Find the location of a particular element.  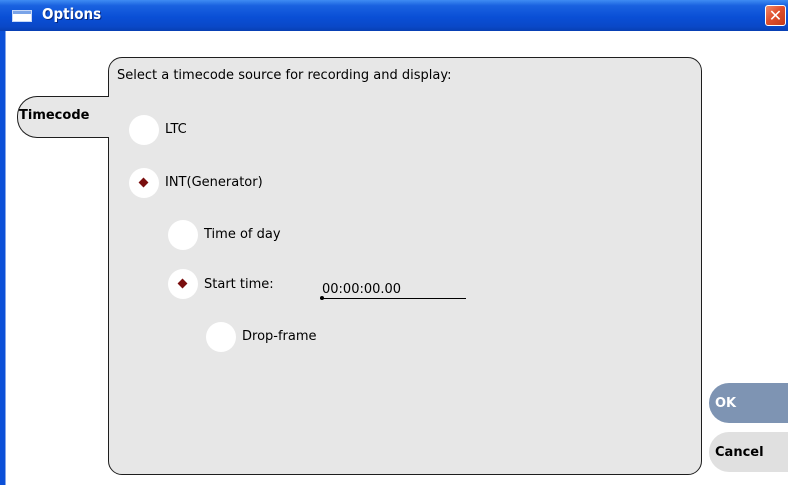

close-button: ✕ is located at coordinates (775, 15).